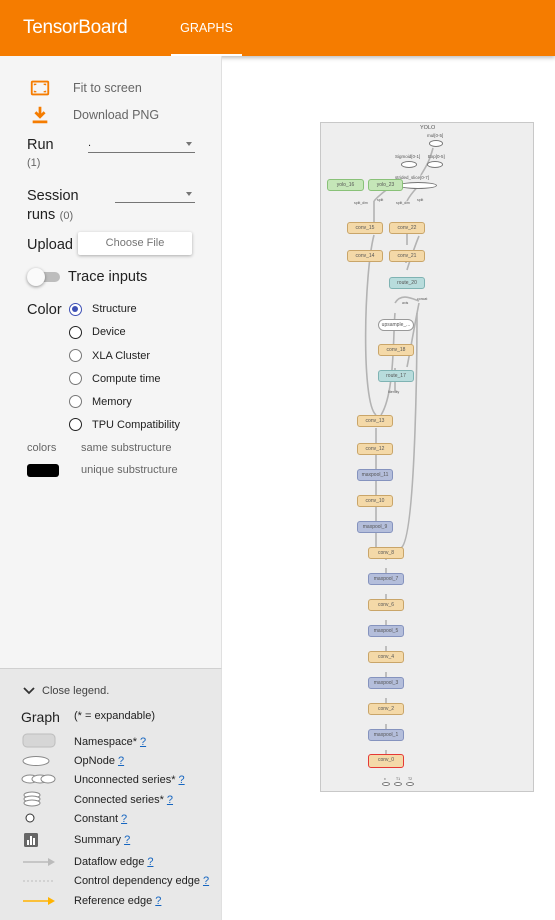 The width and height of the screenshot is (555, 920). I want to click on graph-node-conv-12: conv_12, so click(375, 449).